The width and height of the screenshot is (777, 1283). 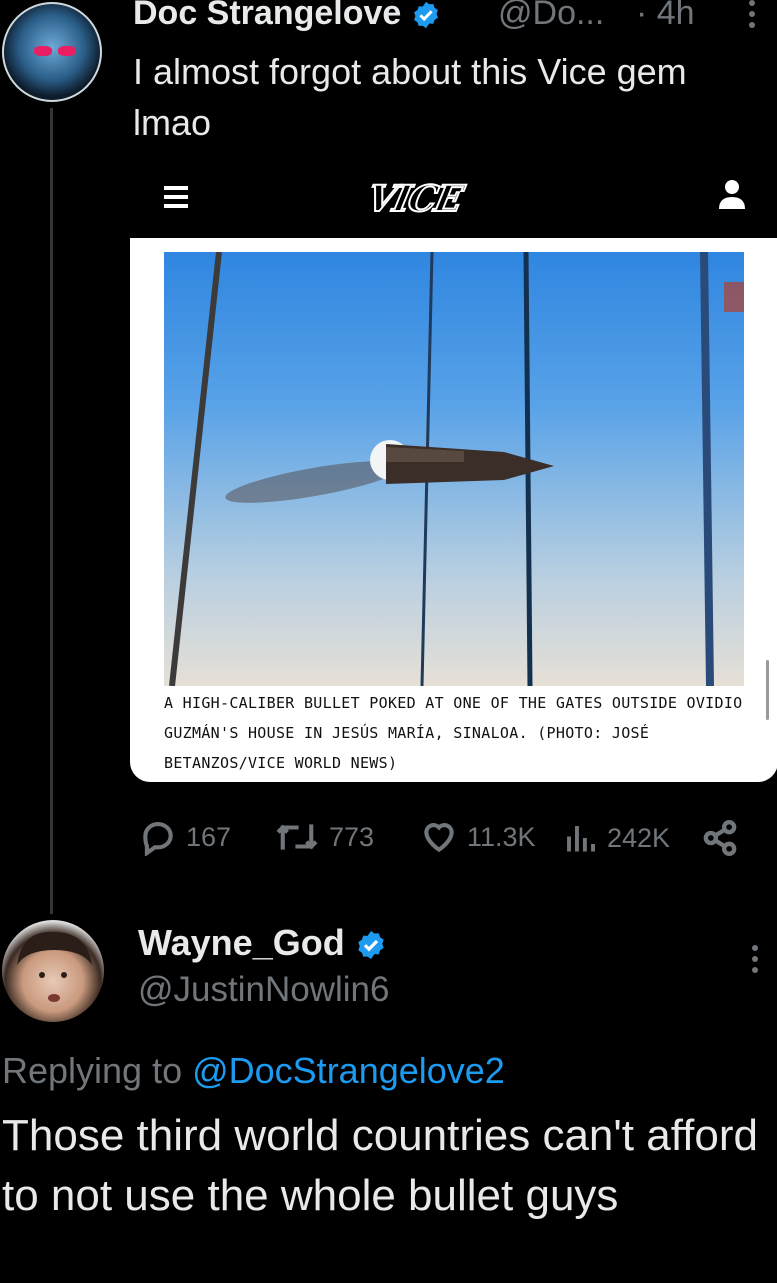 I want to click on author-name: Doc Strangelove, so click(x=287, y=16).